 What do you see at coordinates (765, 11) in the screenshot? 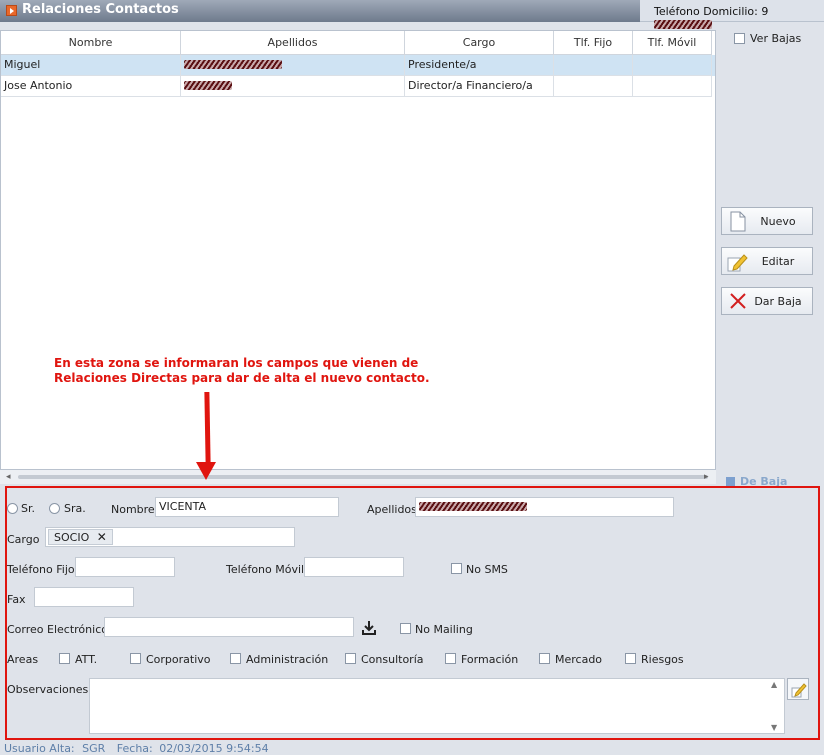
I see `phone-prefix: 9` at bounding box center [765, 11].